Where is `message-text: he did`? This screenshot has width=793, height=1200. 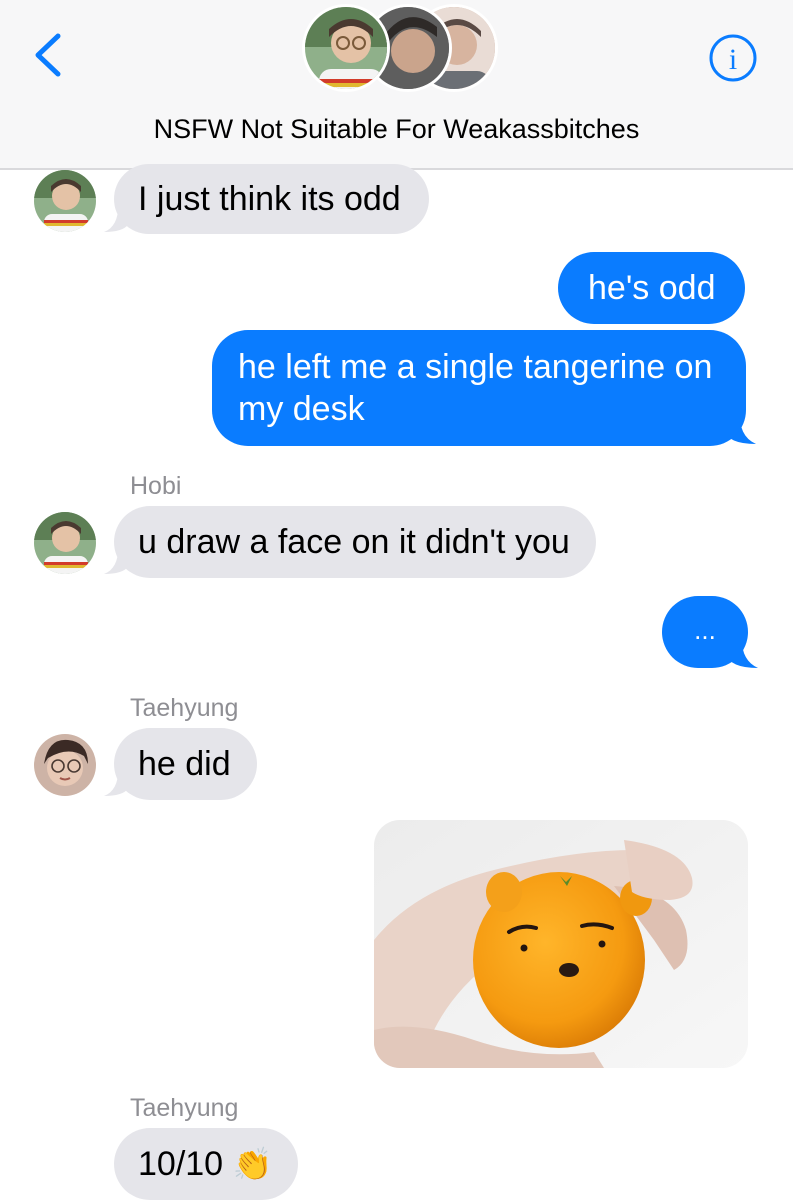
message-text: he did is located at coordinates (184, 764).